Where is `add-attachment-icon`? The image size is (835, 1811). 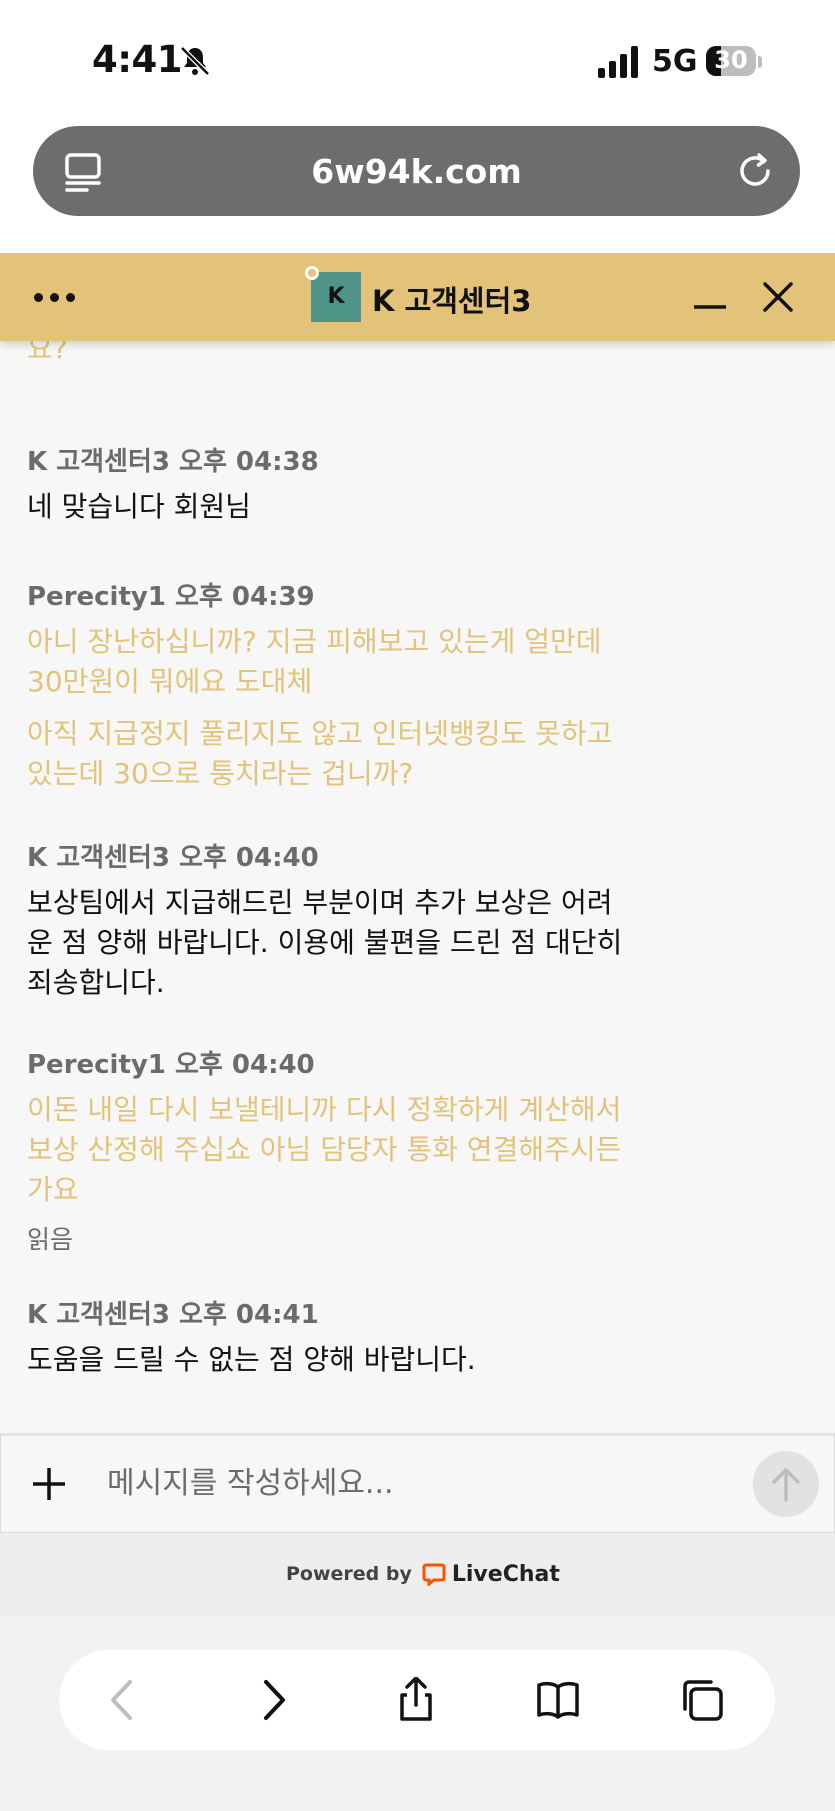
add-attachment-icon is located at coordinates (49, 1484).